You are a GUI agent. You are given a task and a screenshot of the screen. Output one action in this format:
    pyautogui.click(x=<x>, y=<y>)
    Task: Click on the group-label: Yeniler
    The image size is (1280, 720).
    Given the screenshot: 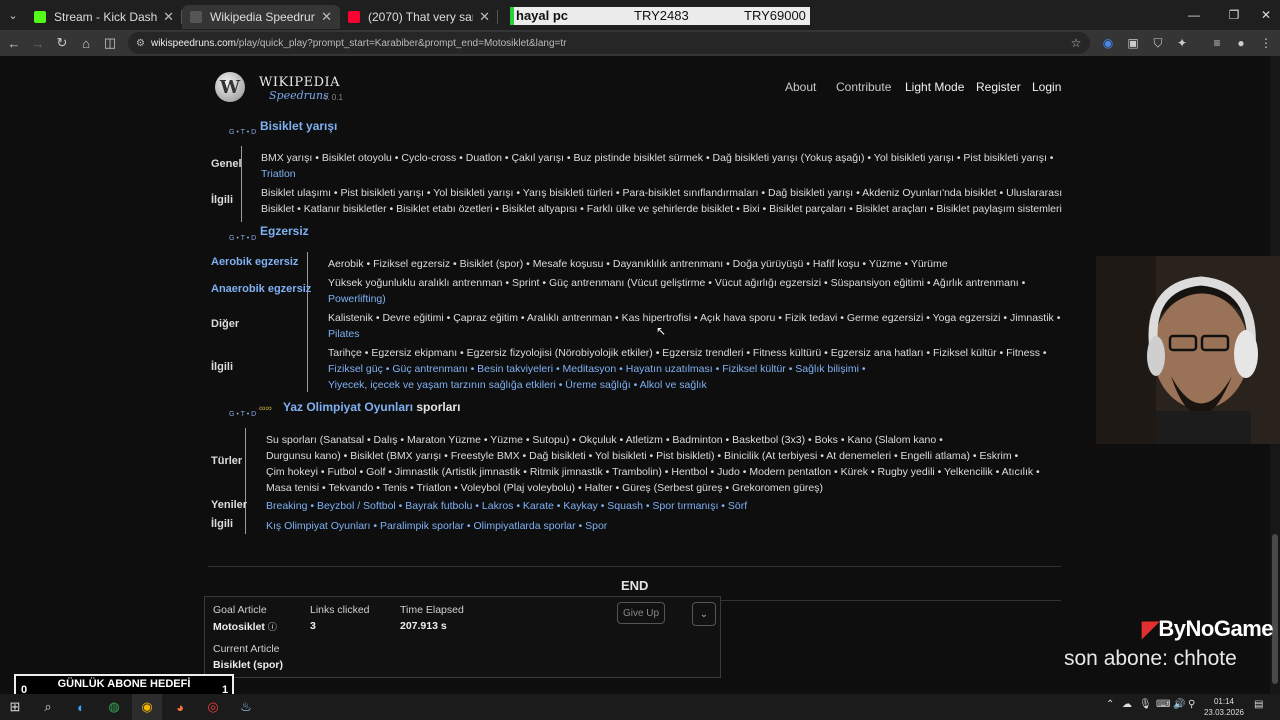 What is the action you would take?
    pyautogui.click(x=229, y=505)
    